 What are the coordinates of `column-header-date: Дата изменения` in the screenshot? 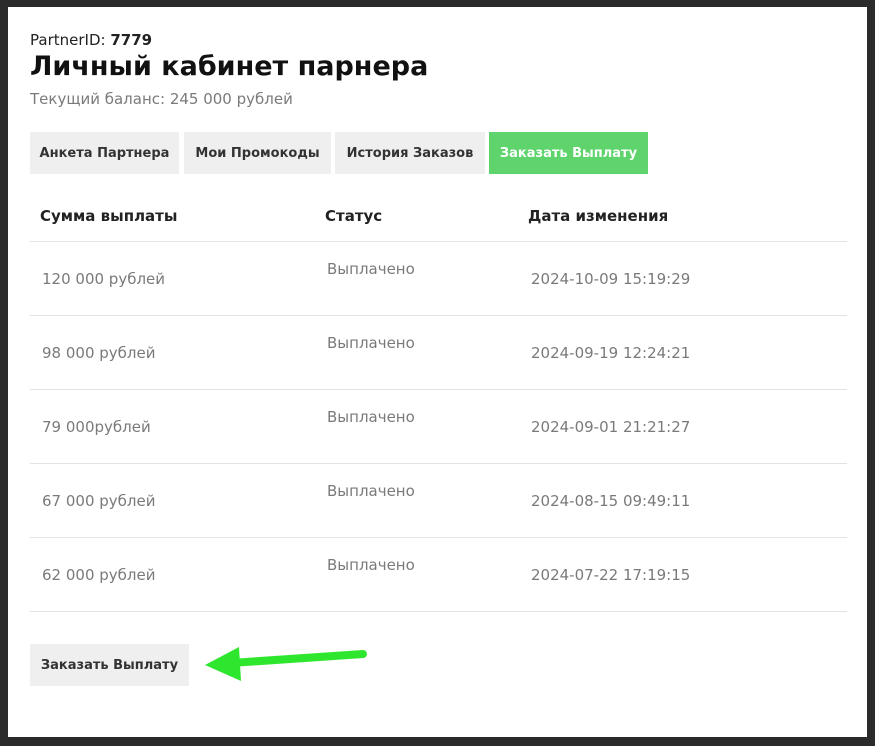 It's located at (598, 216).